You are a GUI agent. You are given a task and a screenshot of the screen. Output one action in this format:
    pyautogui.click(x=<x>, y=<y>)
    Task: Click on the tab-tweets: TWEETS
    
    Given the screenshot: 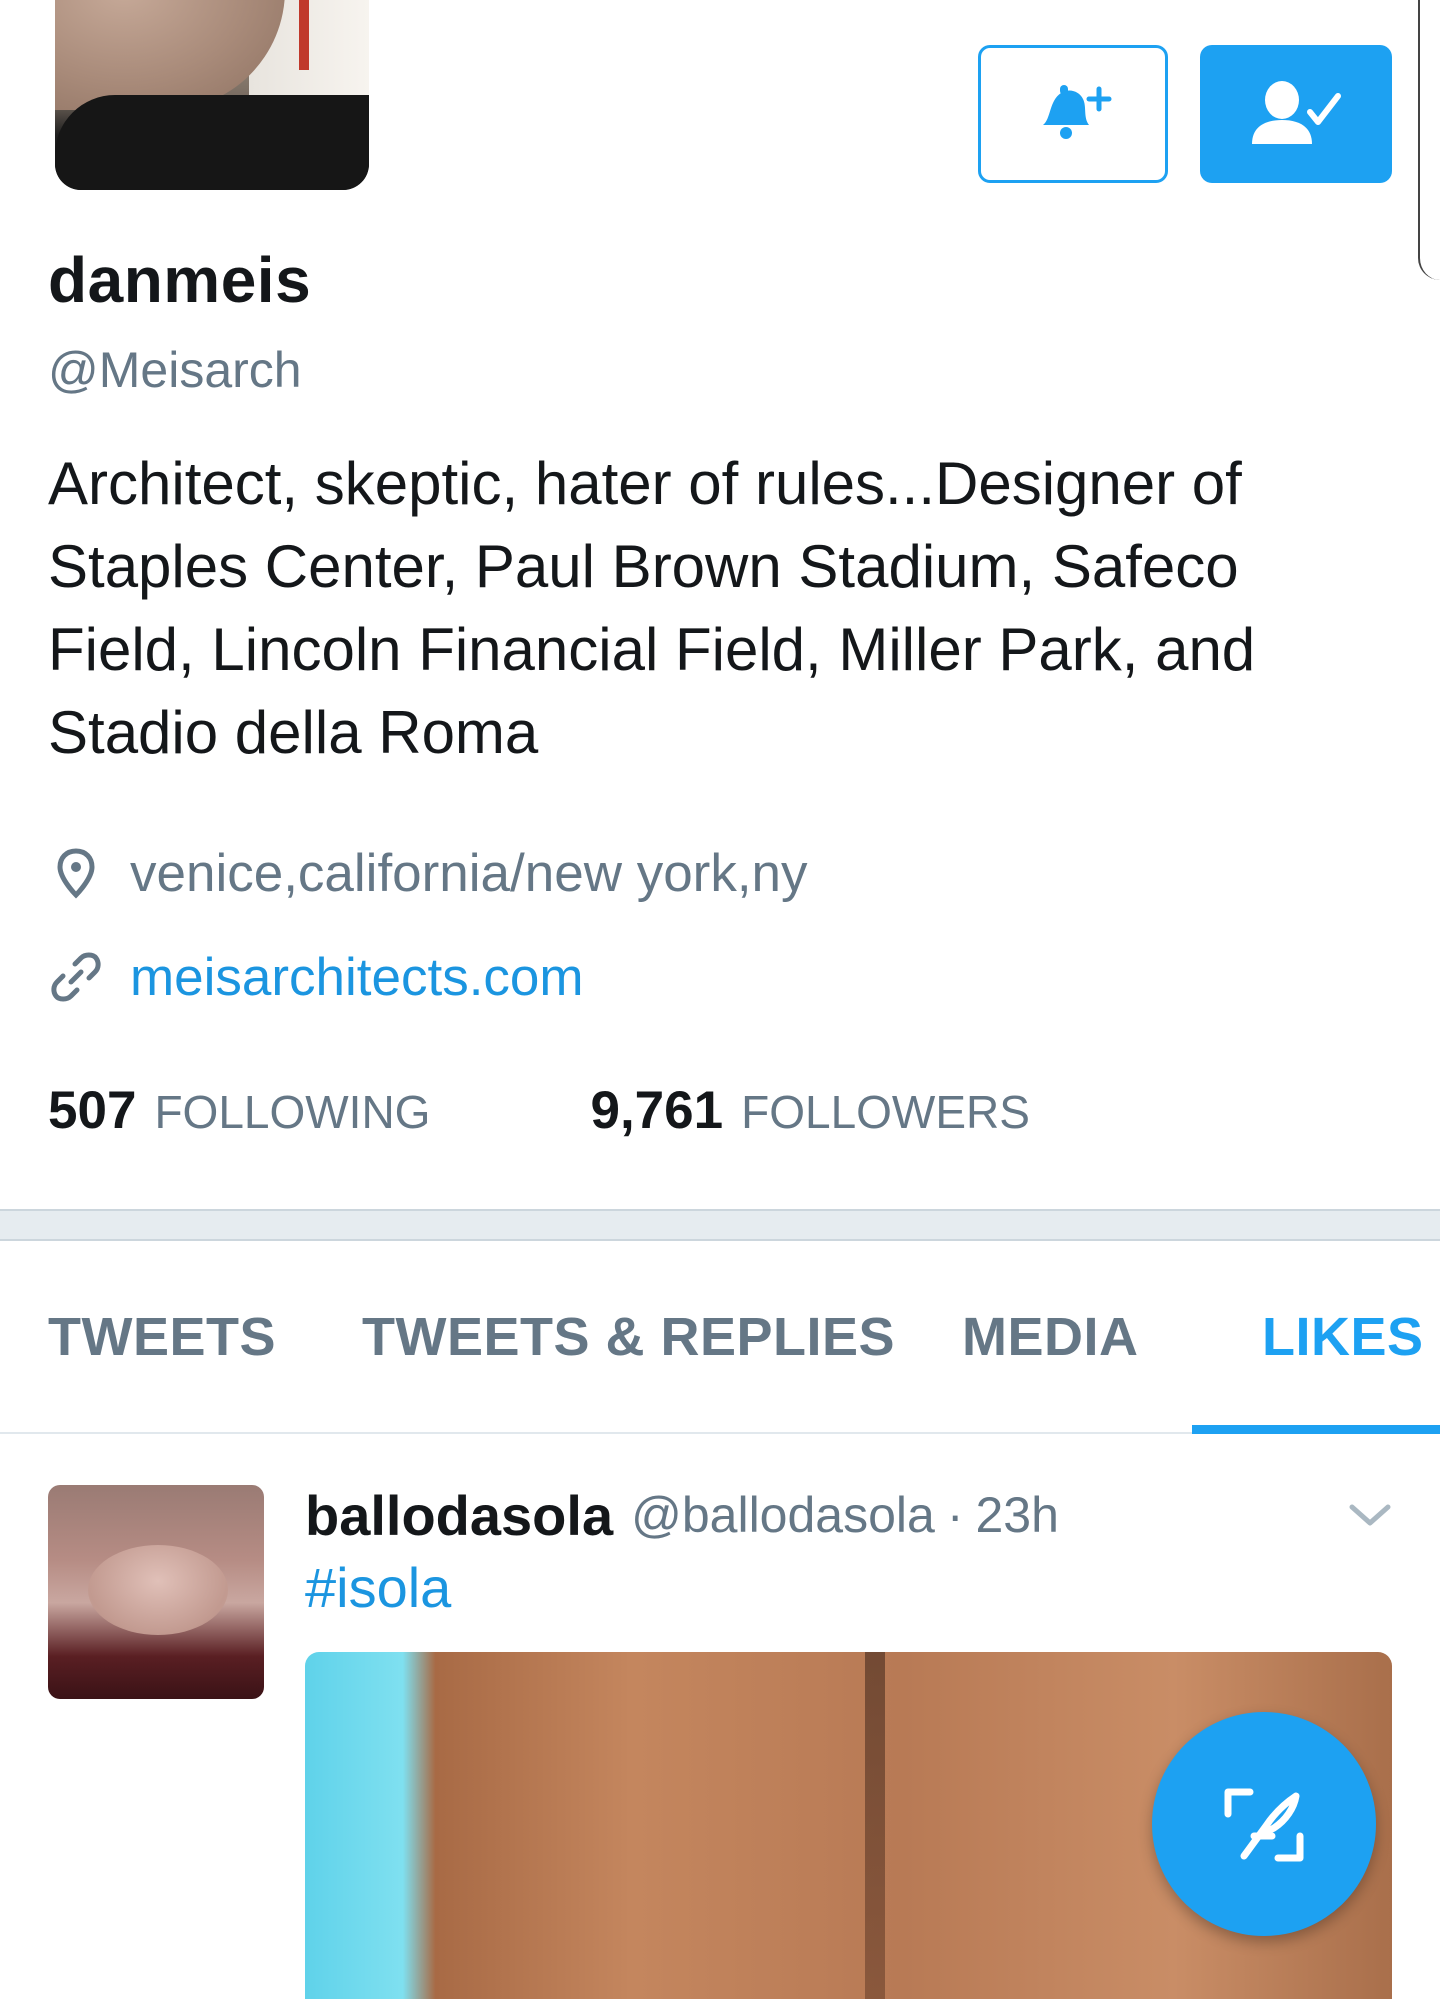 What is the action you would take?
    pyautogui.click(x=162, y=1336)
    